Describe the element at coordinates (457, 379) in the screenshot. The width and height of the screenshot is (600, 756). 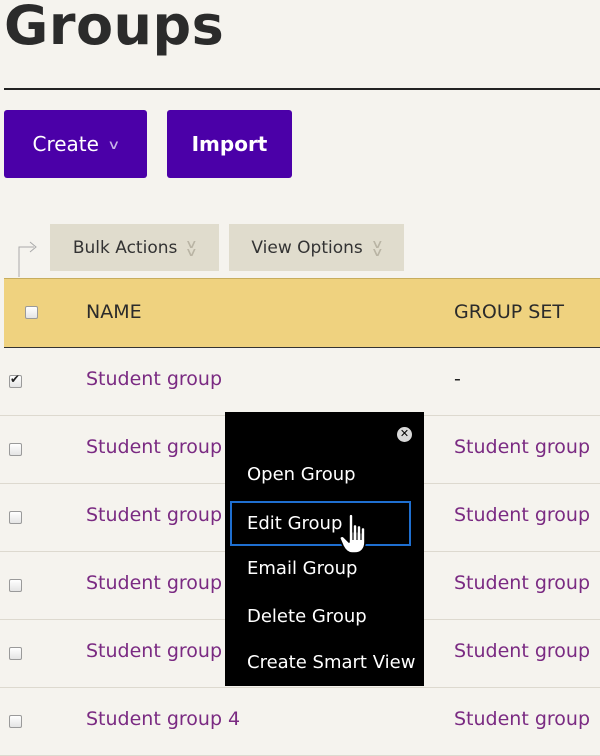
I see `group-set-value: -` at that location.